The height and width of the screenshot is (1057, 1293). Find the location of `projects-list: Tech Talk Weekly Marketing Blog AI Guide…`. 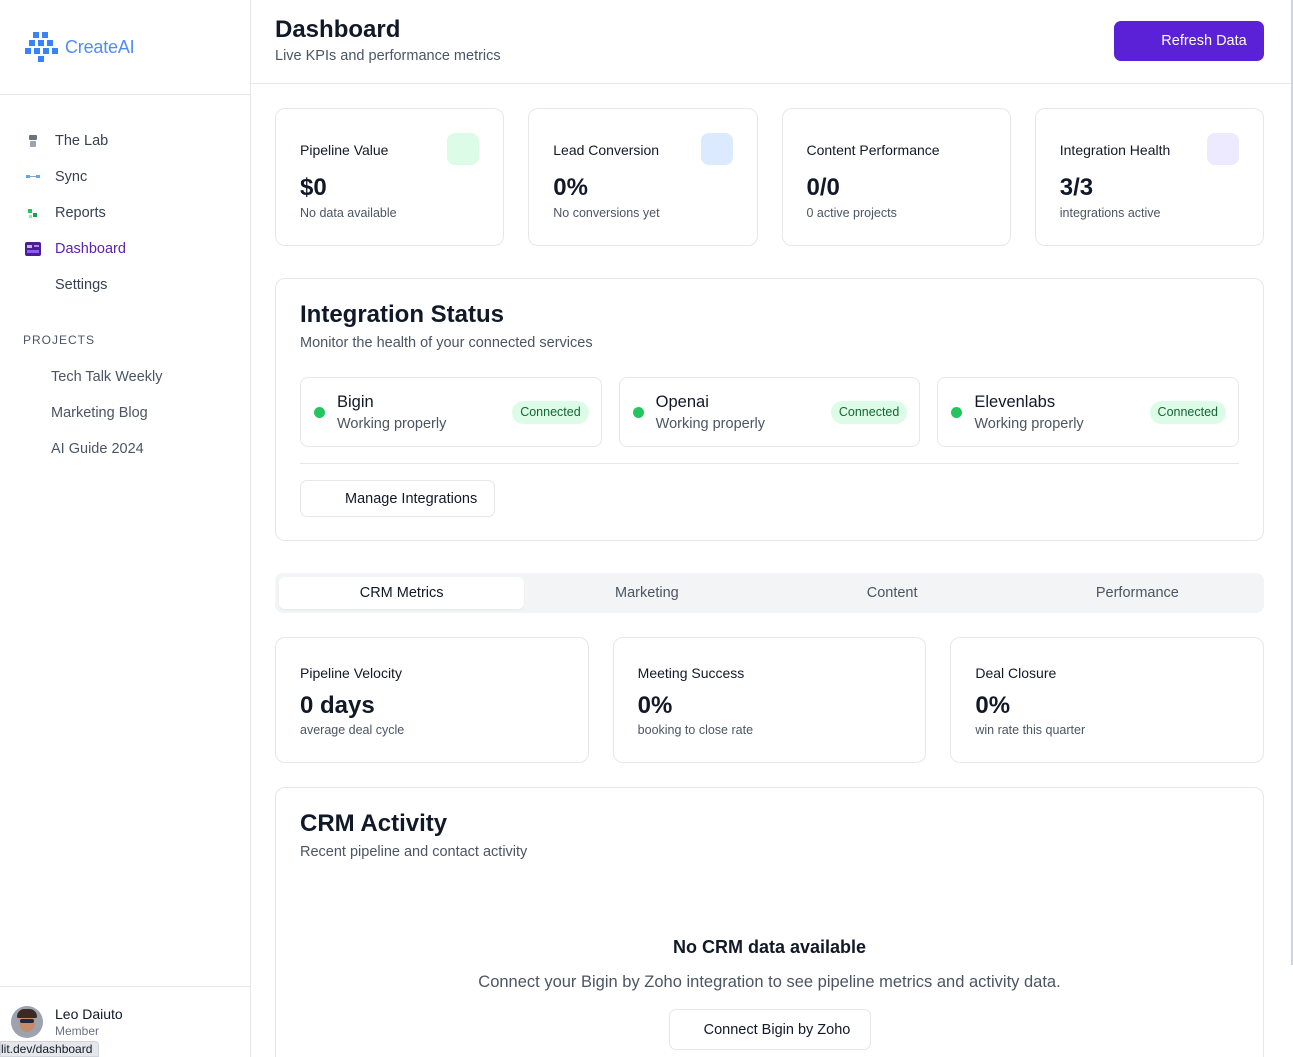

projects-list: Tech Talk Weekly Marketing Blog AI Guide… is located at coordinates (125, 413).